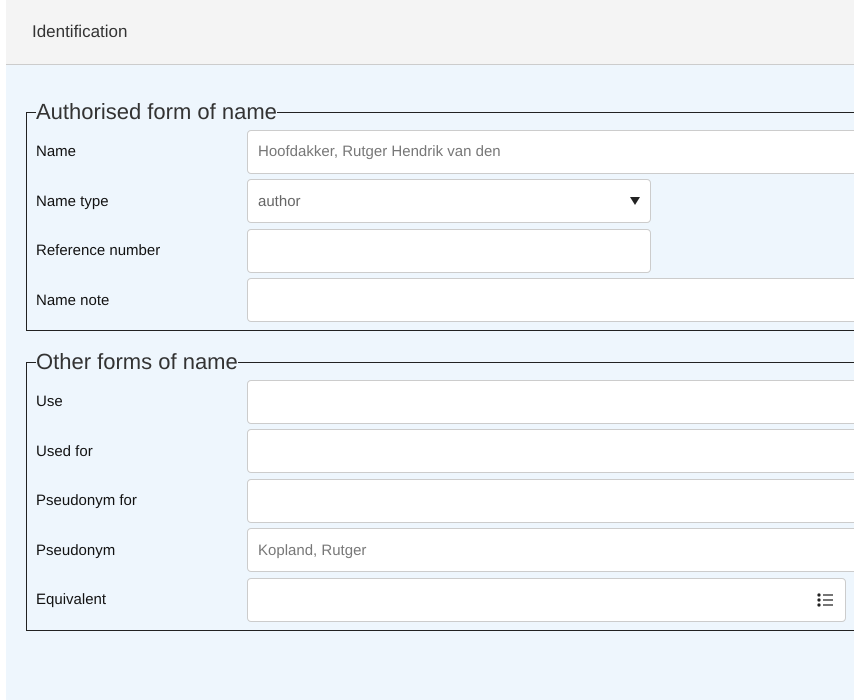 Image resolution: width=854 pixels, height=700 pixels. Describe the element at coordinates (137, 362) in the screenshot. I see `fieldset-legend: Other forms of name` at that location.